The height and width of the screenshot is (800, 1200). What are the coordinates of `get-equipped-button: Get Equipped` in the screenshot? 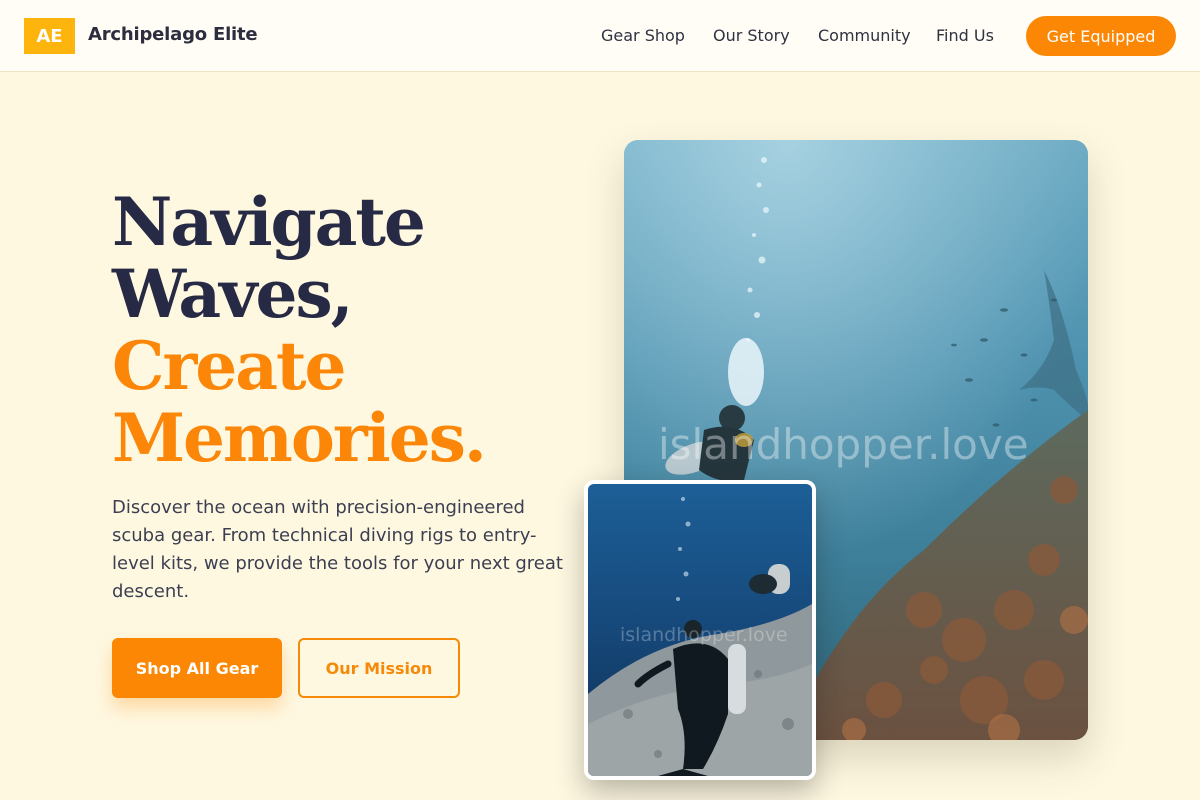 It's located at (1101, 36).